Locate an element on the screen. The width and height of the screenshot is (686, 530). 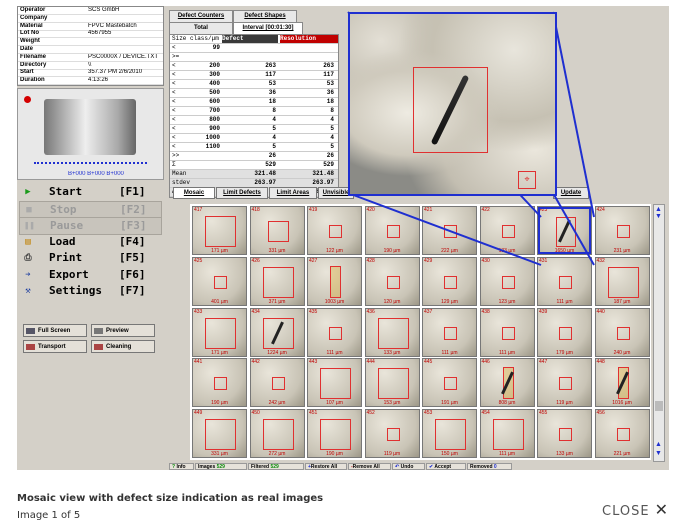
undo-button: ↶ Undo is located at coordinates (408, 466).